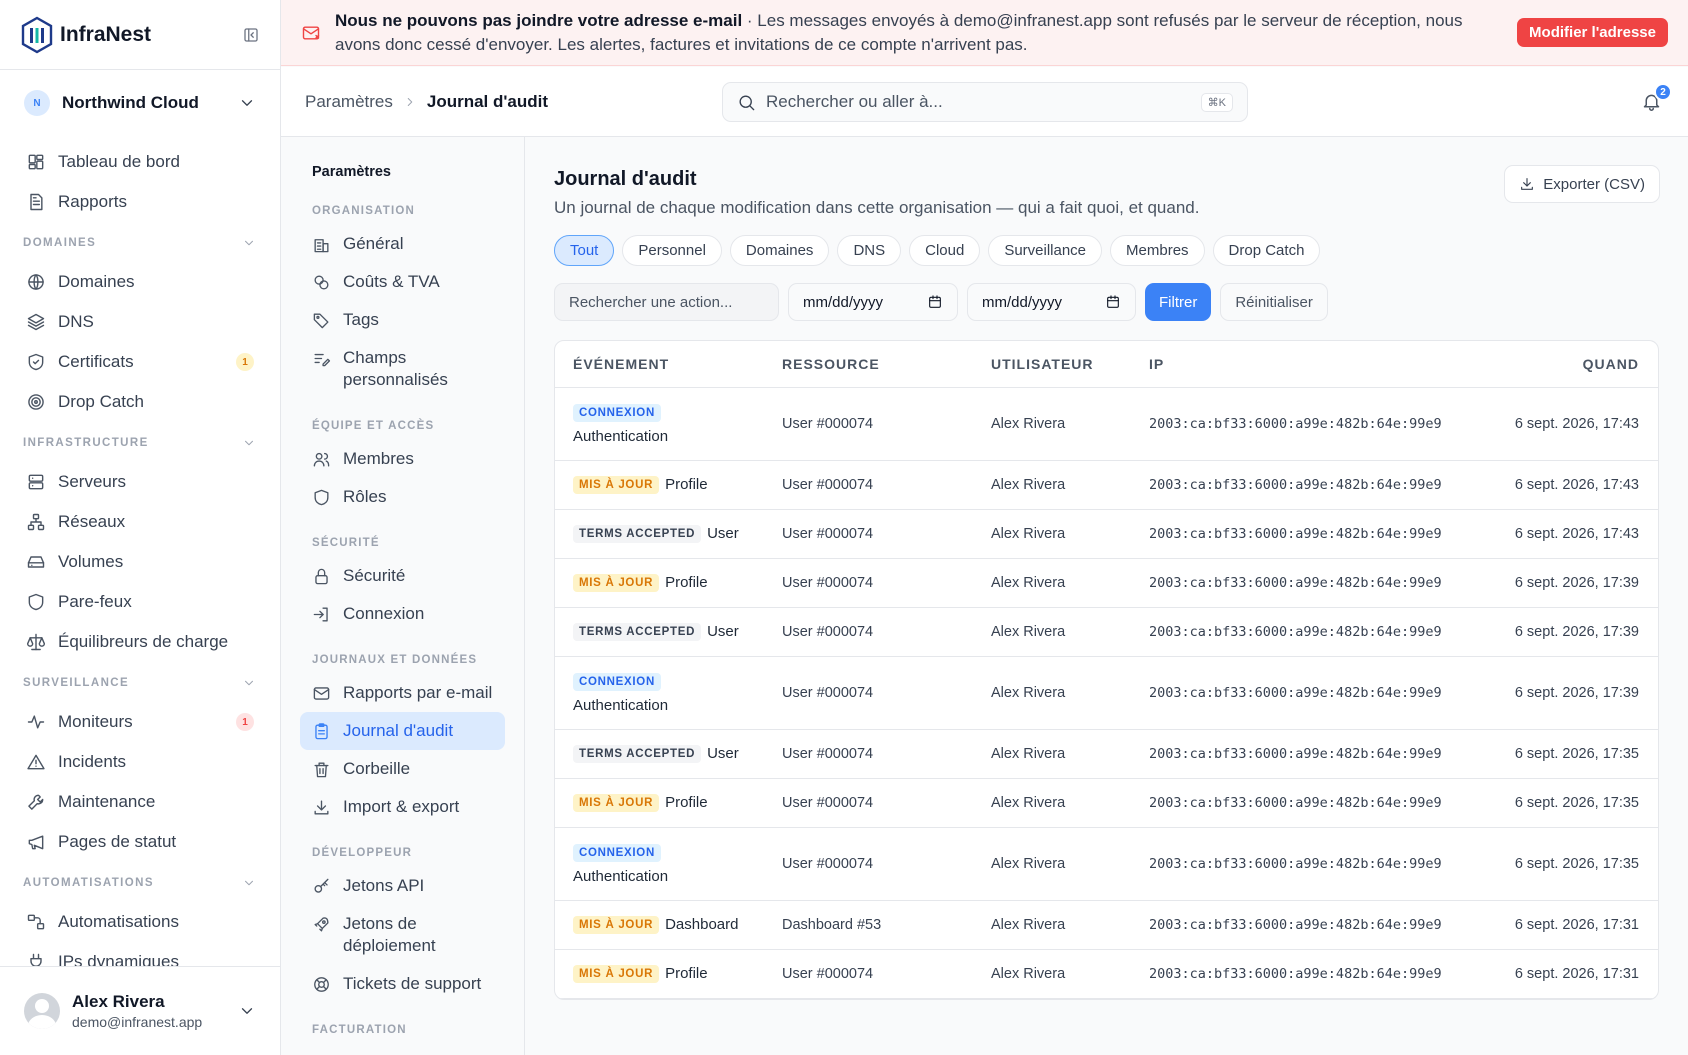 The height and width of the screenshot is (1055, 1688). Describe the element at coordinates (36, 202) in the screenshot. I see `report-icon` at that location.